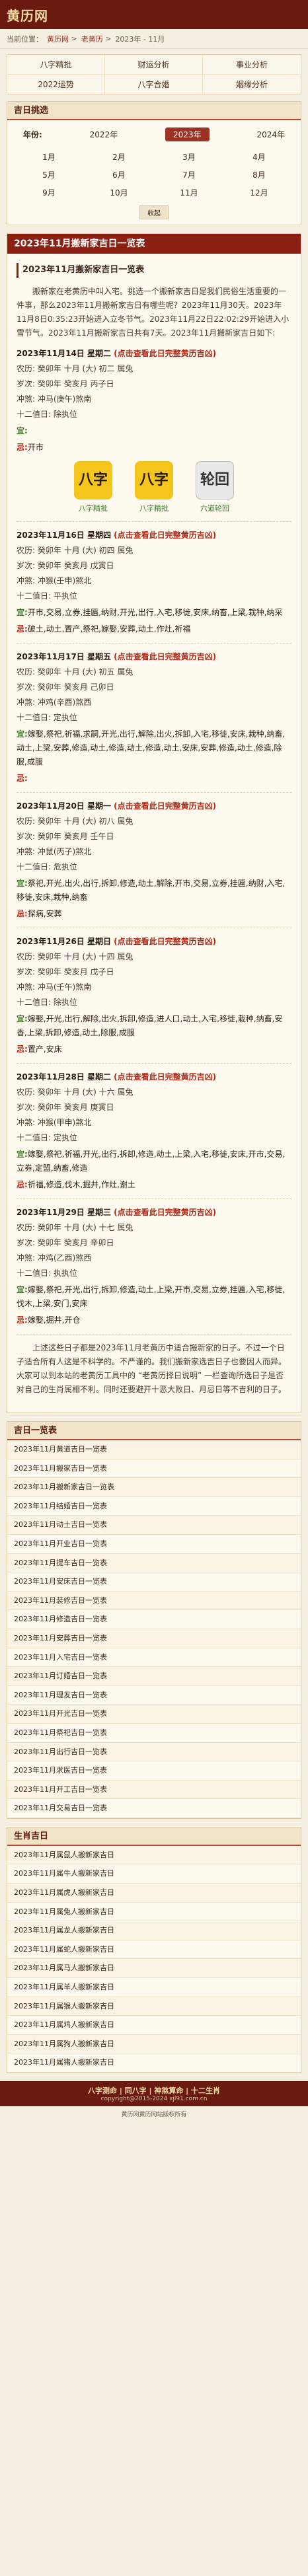 This screenshot has height=2576, width=308. Describe the element at coordinates (215, 479) in the screenshot. I see `promo-app-icon: 轮回` at that location.